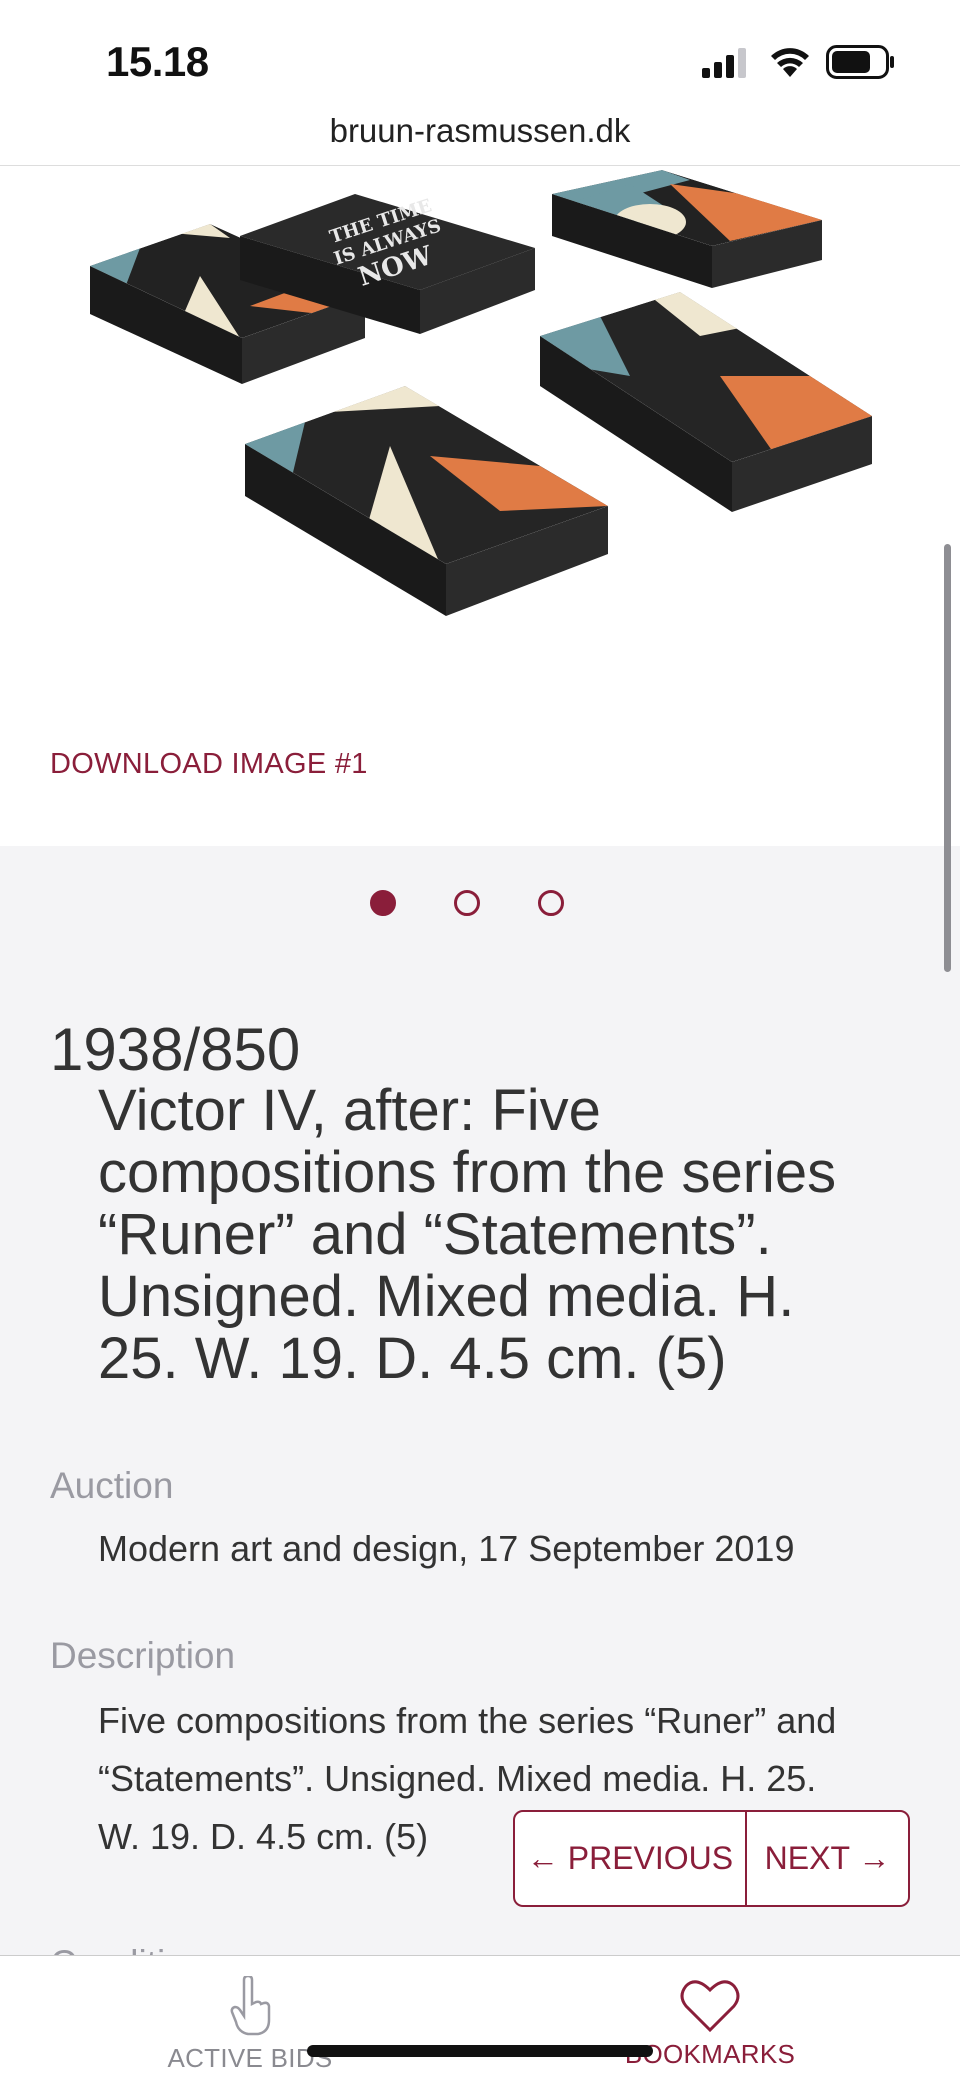  I want to click on address-bar: bruun-rasmussen.dk, so click(480, 138).